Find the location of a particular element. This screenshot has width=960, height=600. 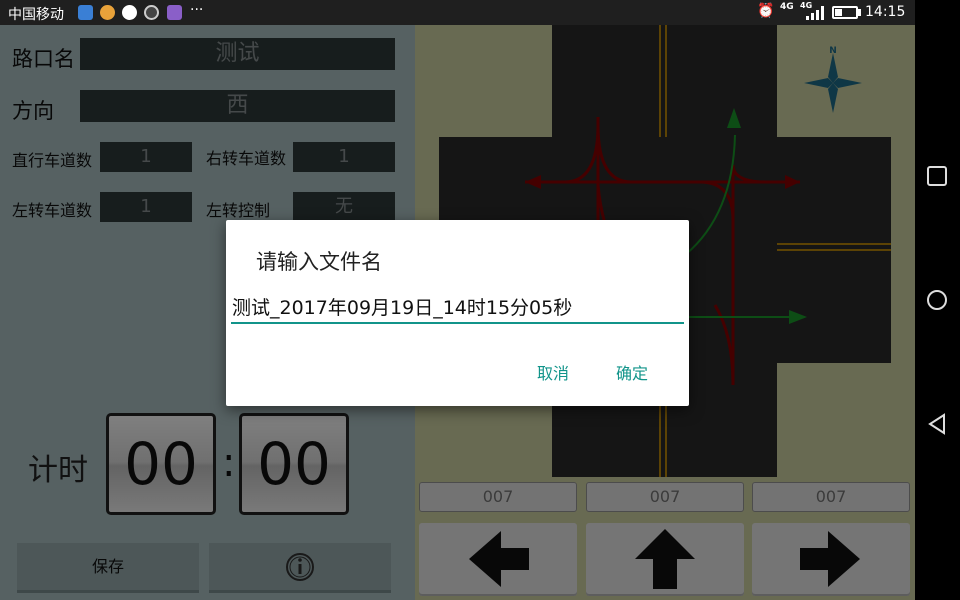

confirm-button: 确定 is located at coordinates (632, 372).